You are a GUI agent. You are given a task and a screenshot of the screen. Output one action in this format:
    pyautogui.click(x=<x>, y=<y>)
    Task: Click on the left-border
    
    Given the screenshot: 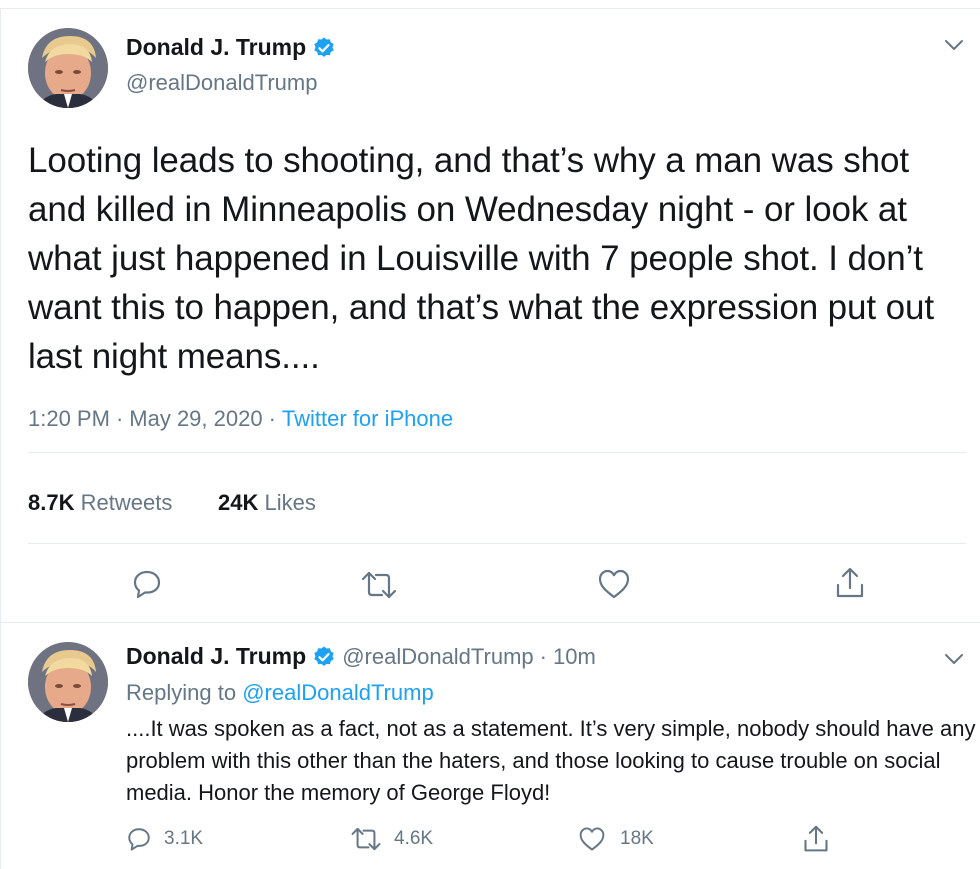 What is the action you would take?
    pyautogui.click(x=0, y=438)
    